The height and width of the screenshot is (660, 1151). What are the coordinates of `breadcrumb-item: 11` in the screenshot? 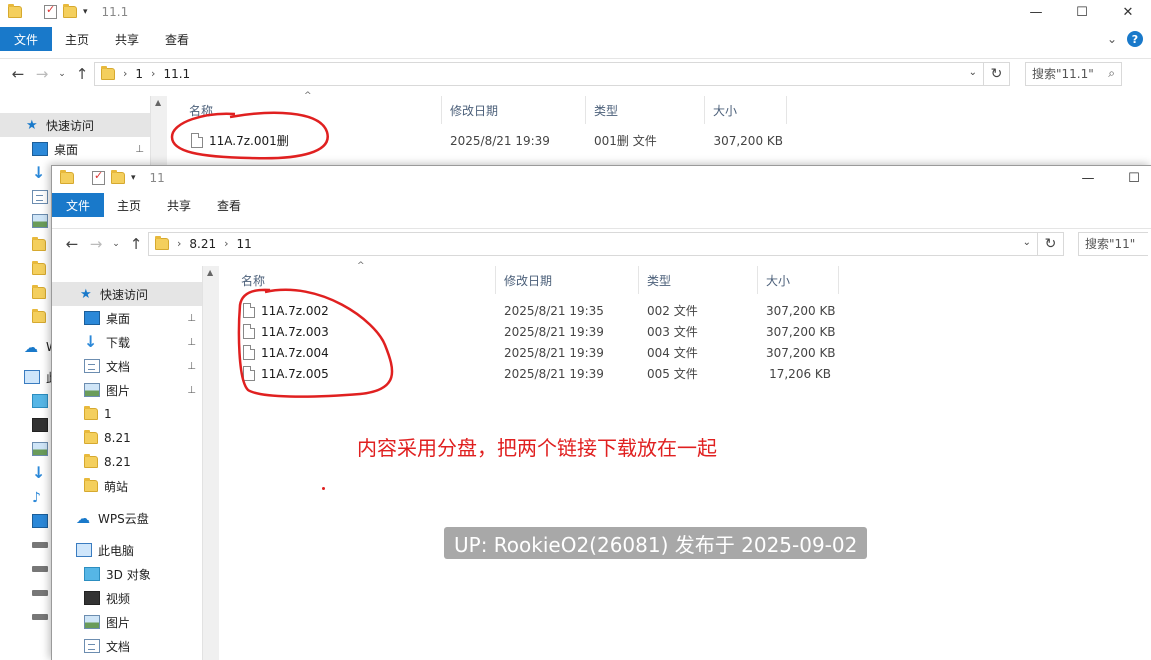 It's located at (244, 244).